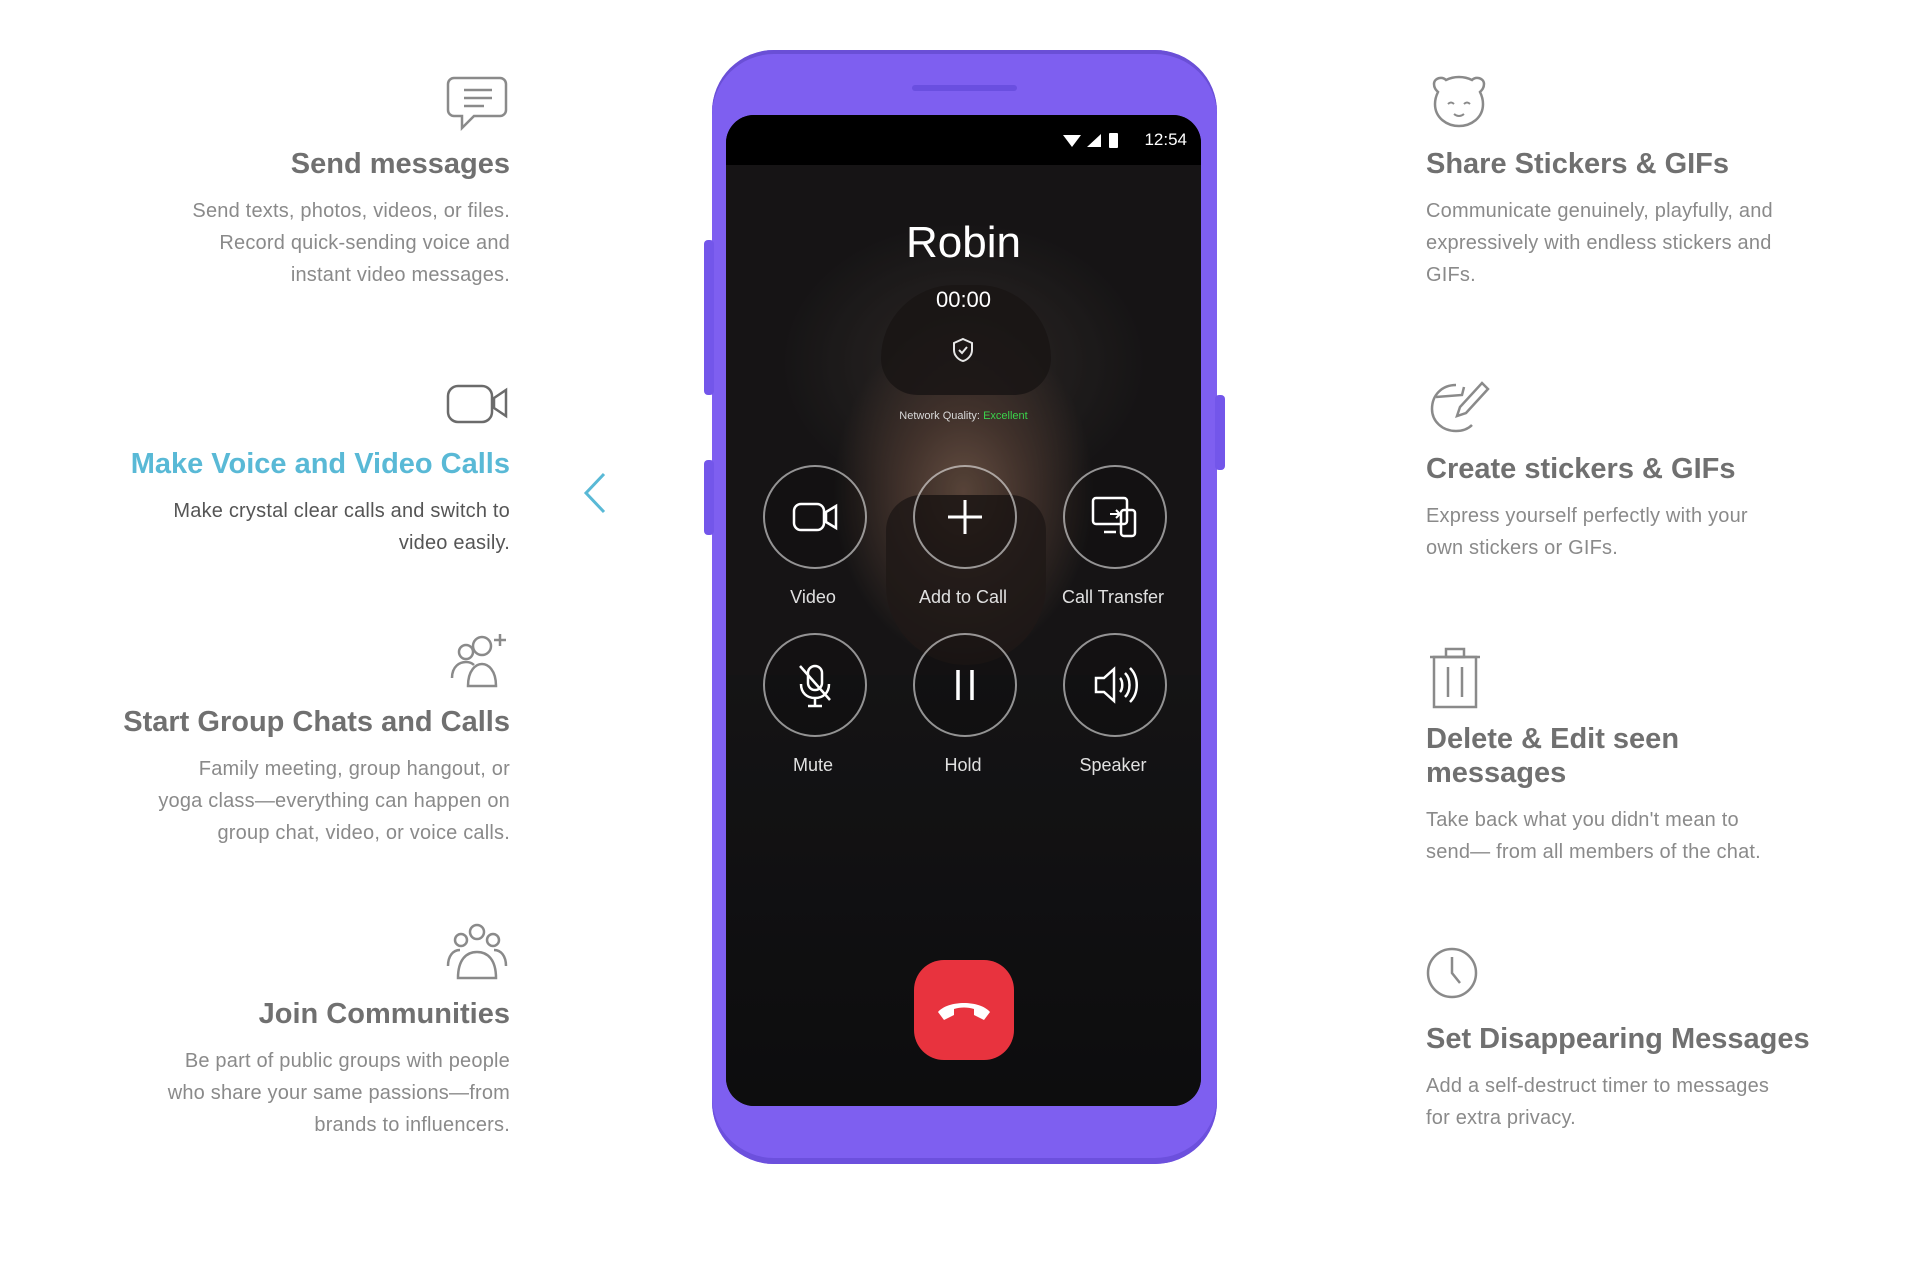 The width and height of the screenshot is (1920, 1283). Describe the element at coordinates (1113, 597) in the screenshot. I see `call-transfer-label: Call Transfer` at that location.